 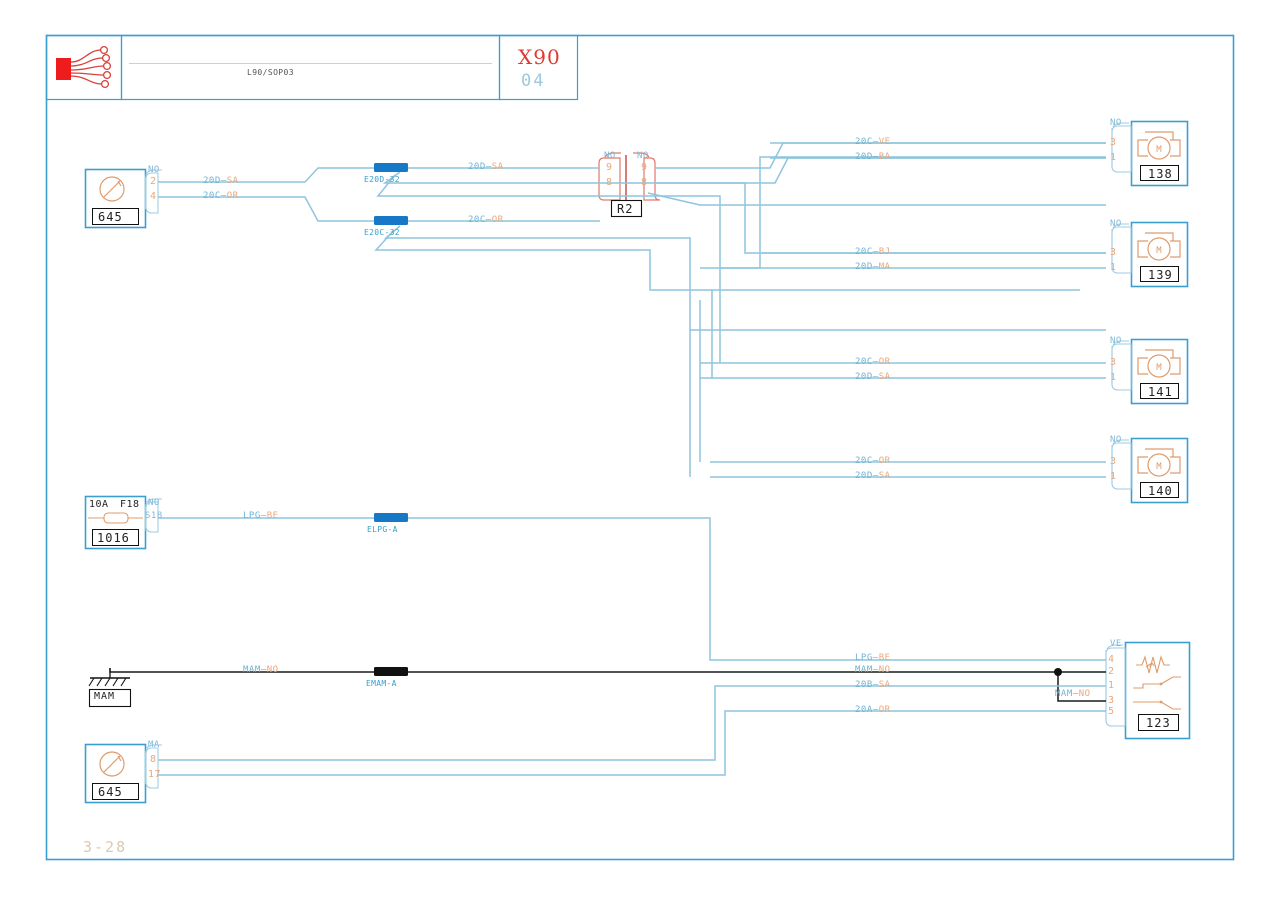 I want to click on device-141-number: 141, so click(x=1160, y=392).